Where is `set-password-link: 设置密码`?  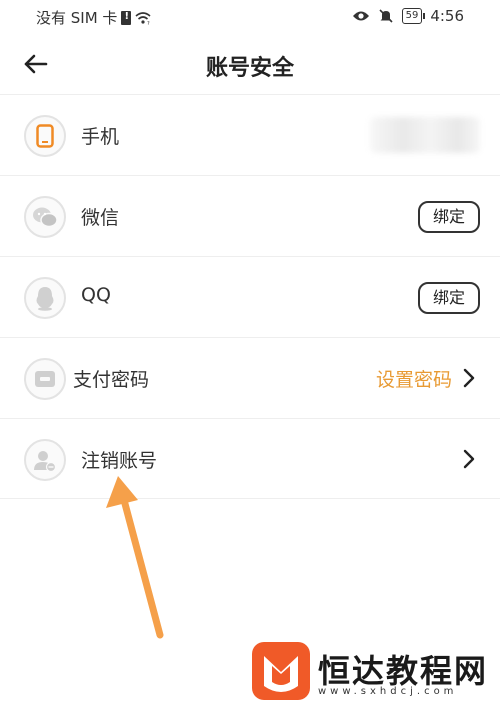 set-password-link: 设置密码 is located at coordinates (414, 378).